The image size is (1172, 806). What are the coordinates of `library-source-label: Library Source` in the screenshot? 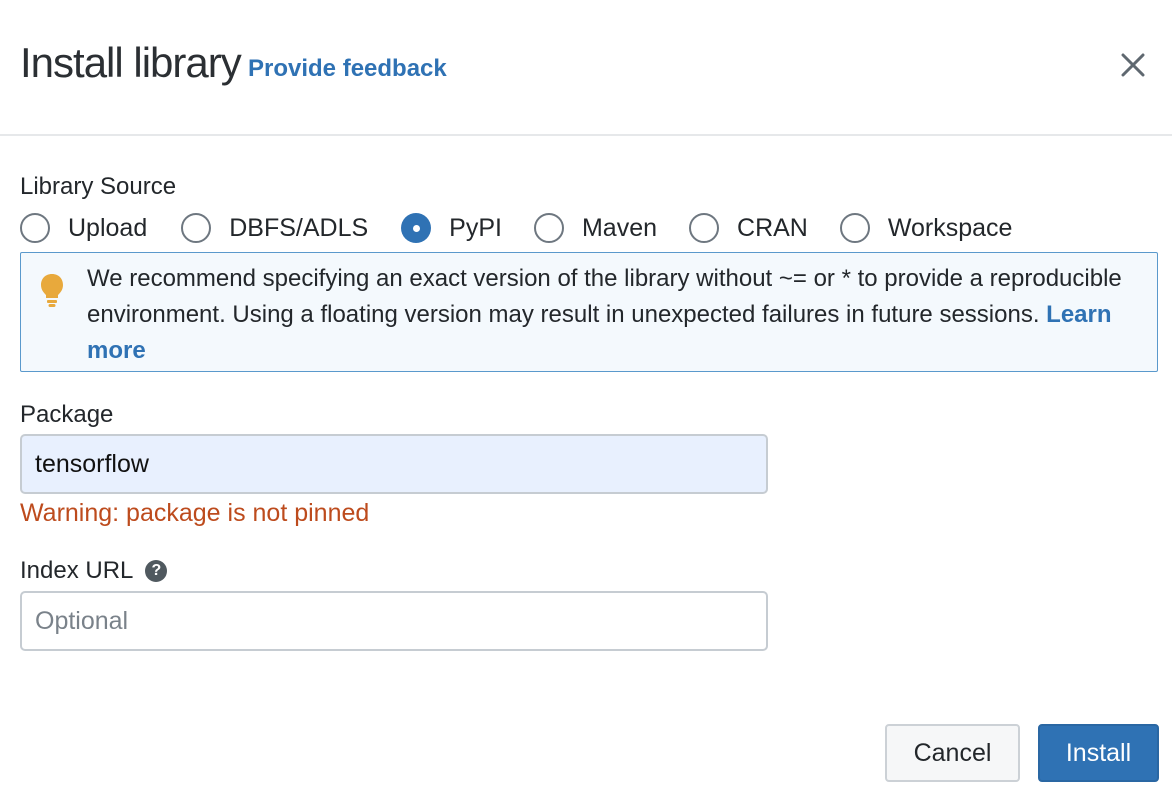 It's located at (98, 186).